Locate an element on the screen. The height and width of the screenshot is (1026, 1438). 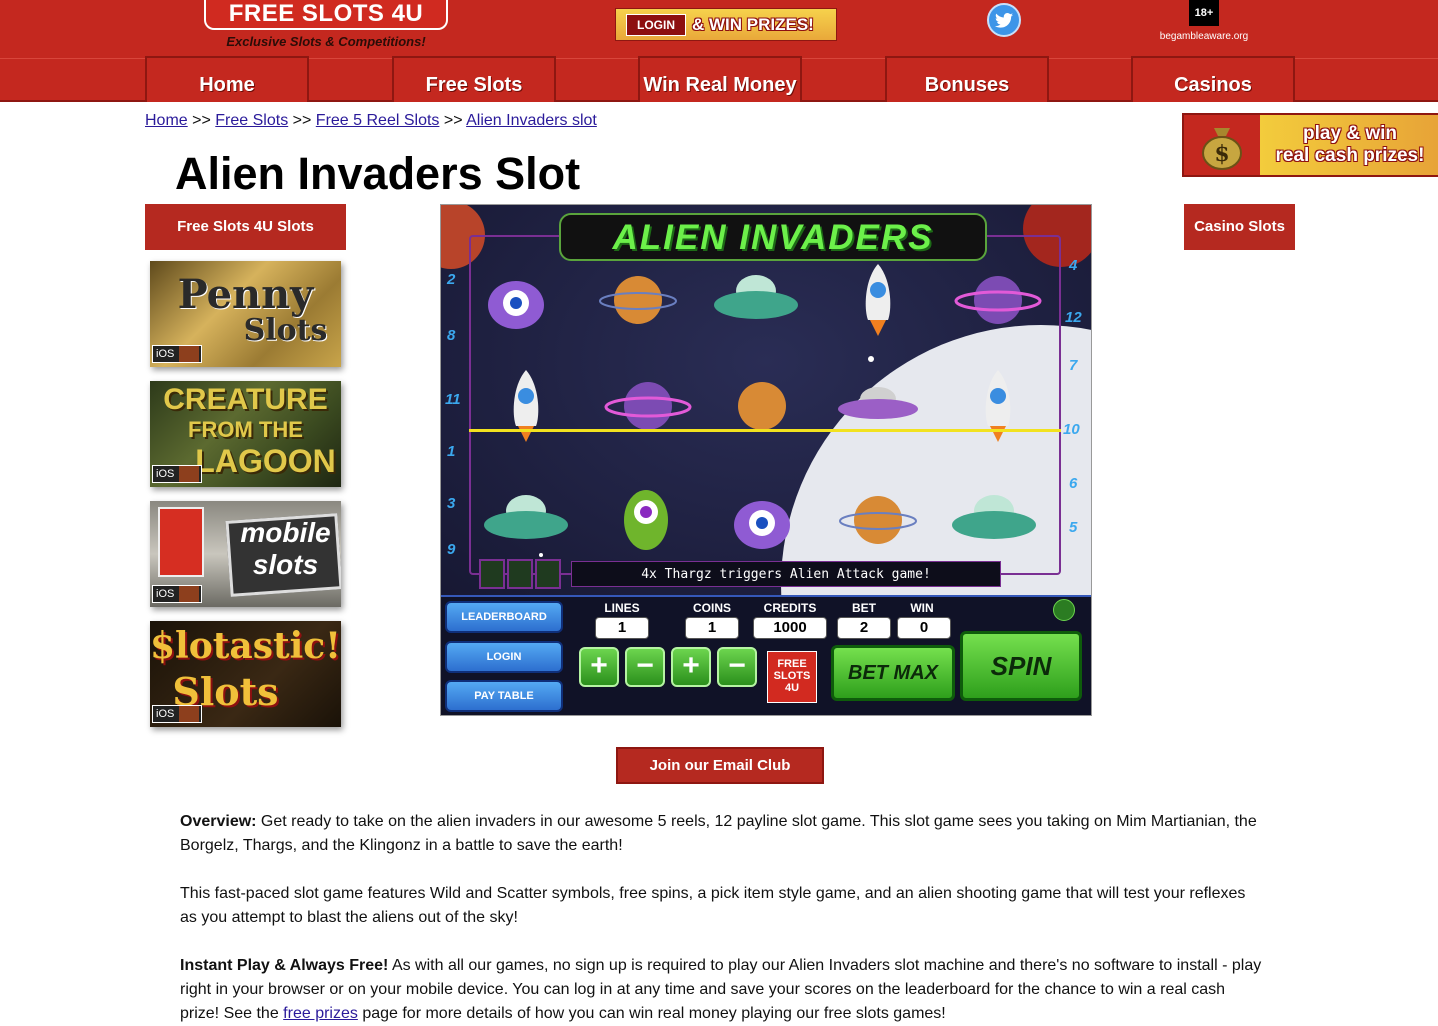
breadcrumb-current: Alien Invaders slot is located at coordinates (531, 120).